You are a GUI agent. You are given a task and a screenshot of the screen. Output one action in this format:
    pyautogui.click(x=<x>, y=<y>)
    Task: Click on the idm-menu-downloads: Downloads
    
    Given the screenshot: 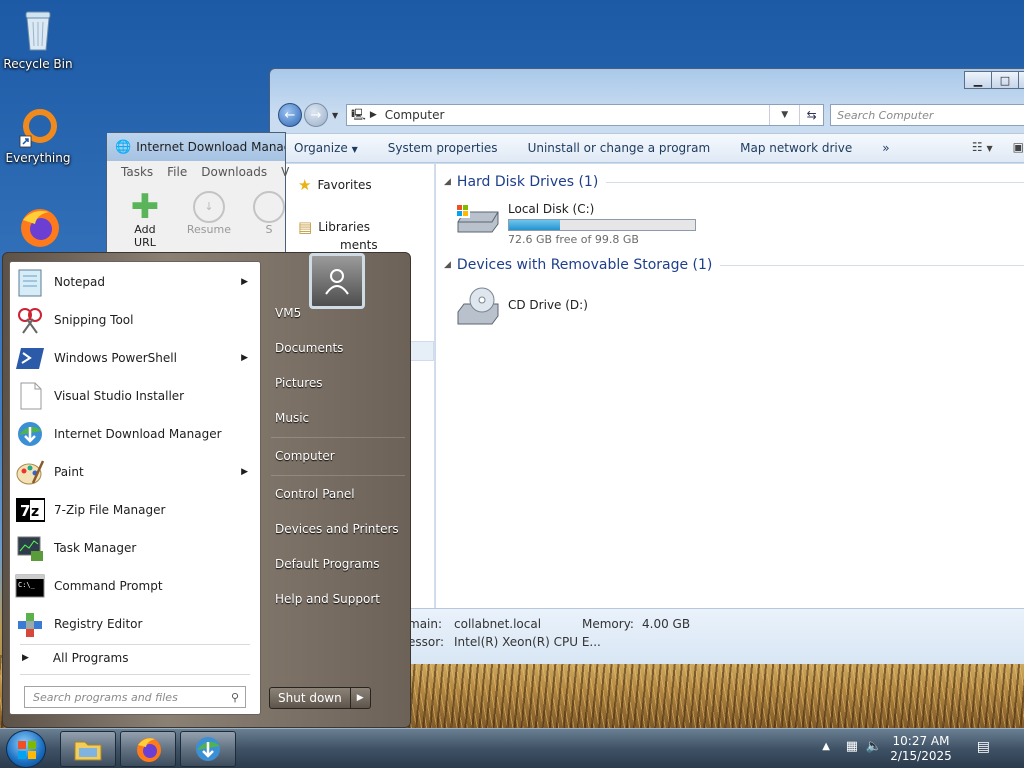 What is the action you would take?
    pyautogui.click(x=234, y=172)
    